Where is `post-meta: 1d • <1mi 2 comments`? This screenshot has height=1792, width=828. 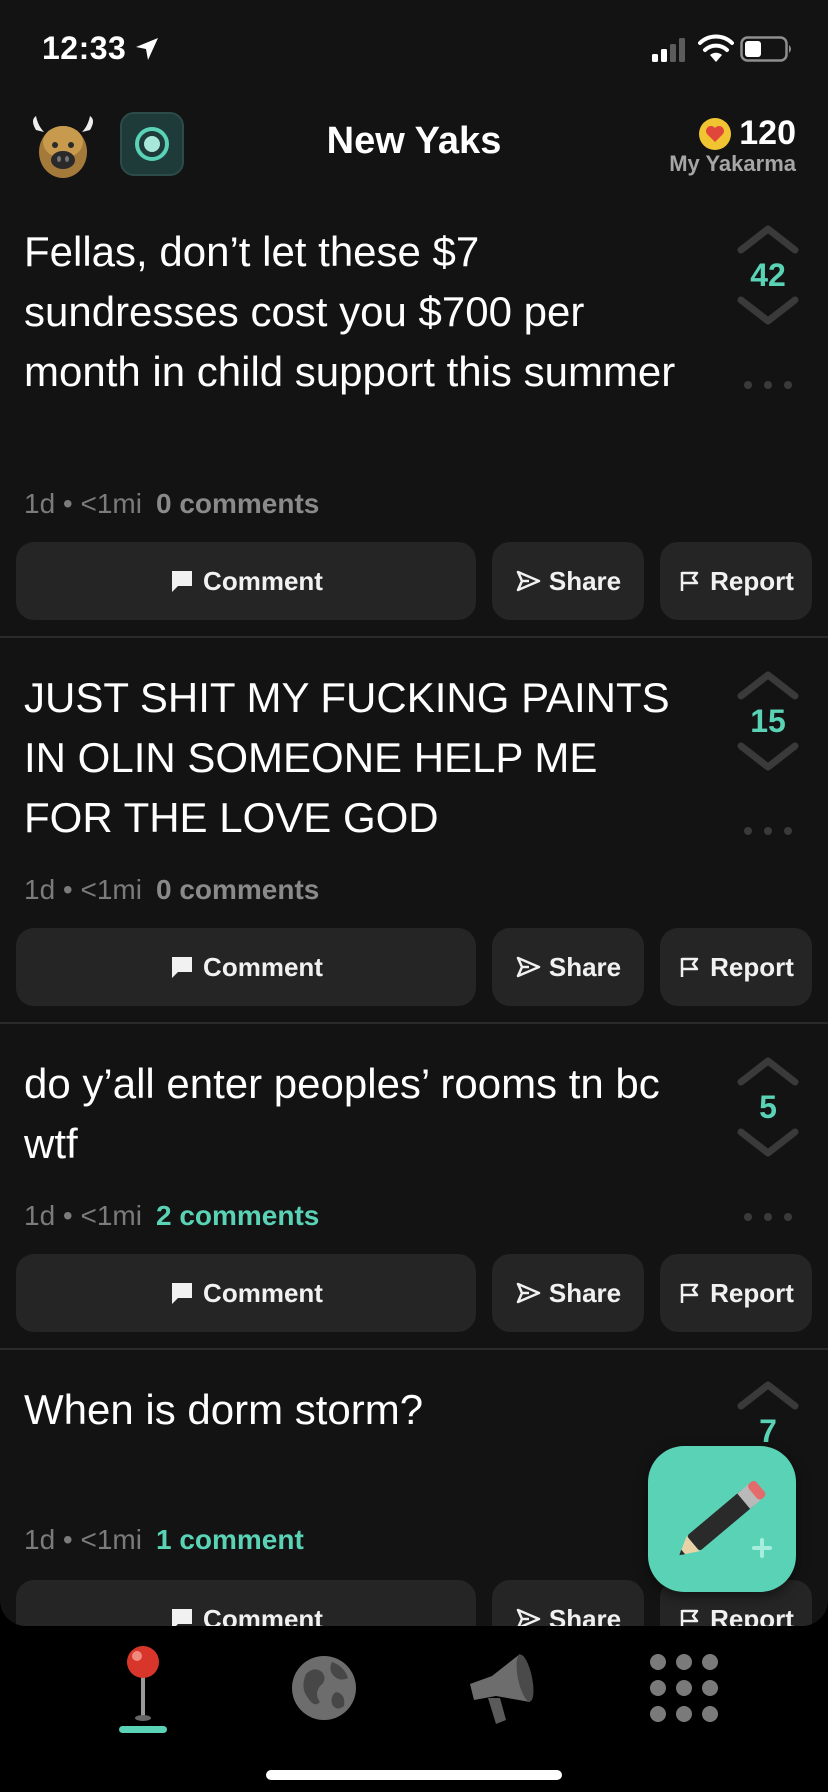
post-meta: 1d • <1mi 2 comments is located at coordinates (171, 1216).